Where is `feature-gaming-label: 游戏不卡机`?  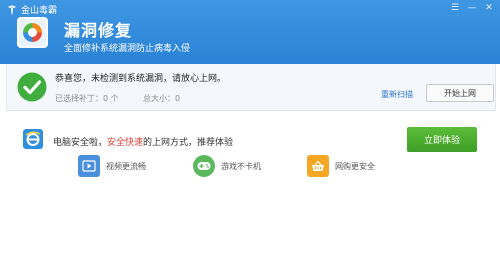 feature-gaming-label: 游戏不卡机 is located at coordinates (241, 166).